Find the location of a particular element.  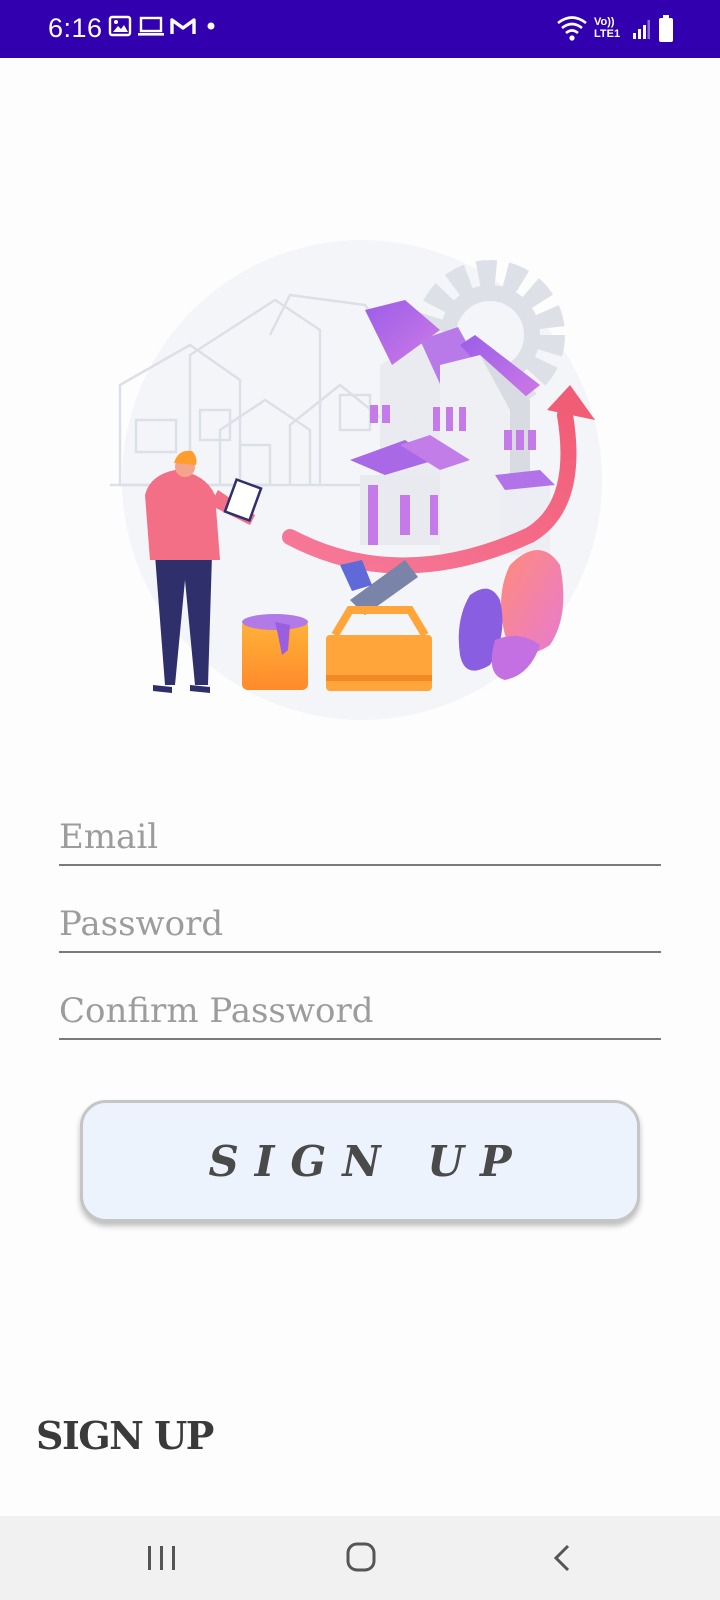

password-field is located at coordinates (360, 925).